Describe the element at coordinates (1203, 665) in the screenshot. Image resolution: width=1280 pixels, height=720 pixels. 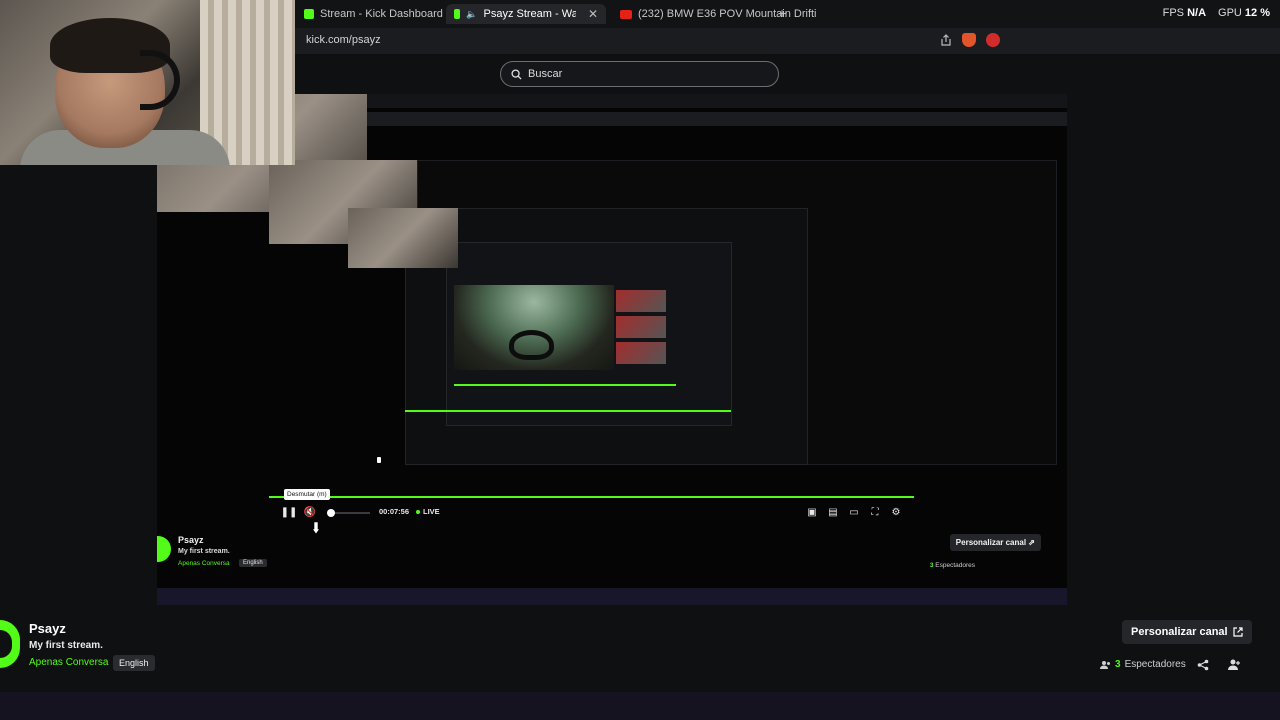
I see `share-icon` at that location.